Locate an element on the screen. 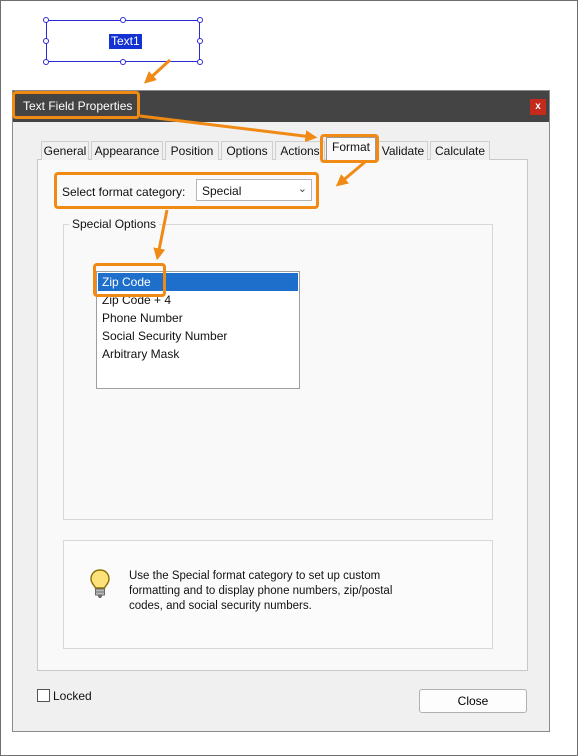 Image resolution: width=578 pixels, height=756 pixels. arrow-tab-to-category is located at coordinates (350, 173).